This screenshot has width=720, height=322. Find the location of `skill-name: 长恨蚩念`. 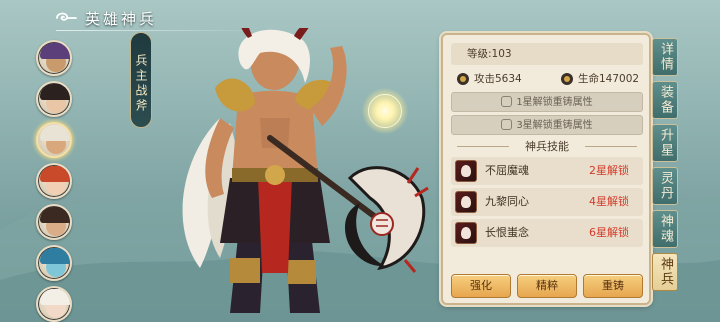

skill-name: 长恨蚩念 is located at coordinates (507, 232).